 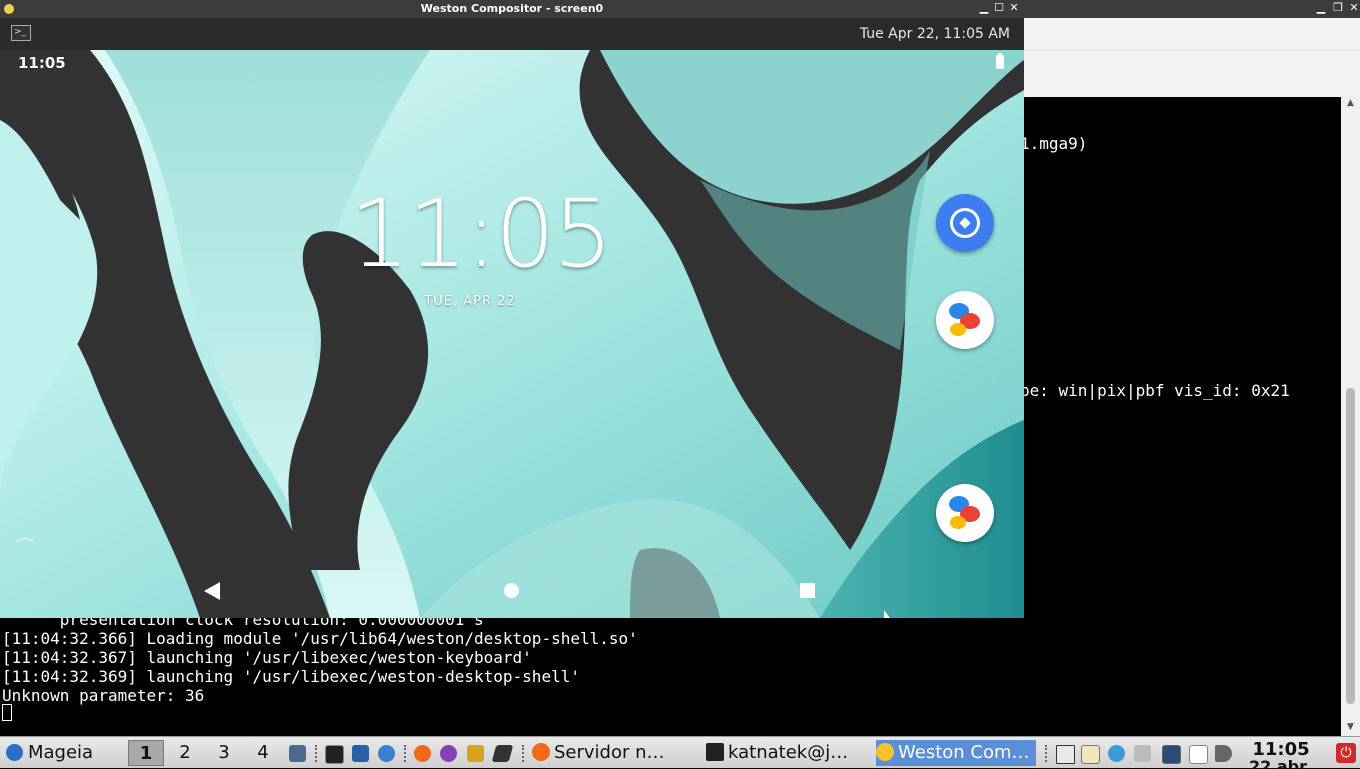 I want to click on lockscreen-date: TUE, APR 22, so click(x=470, y=301).